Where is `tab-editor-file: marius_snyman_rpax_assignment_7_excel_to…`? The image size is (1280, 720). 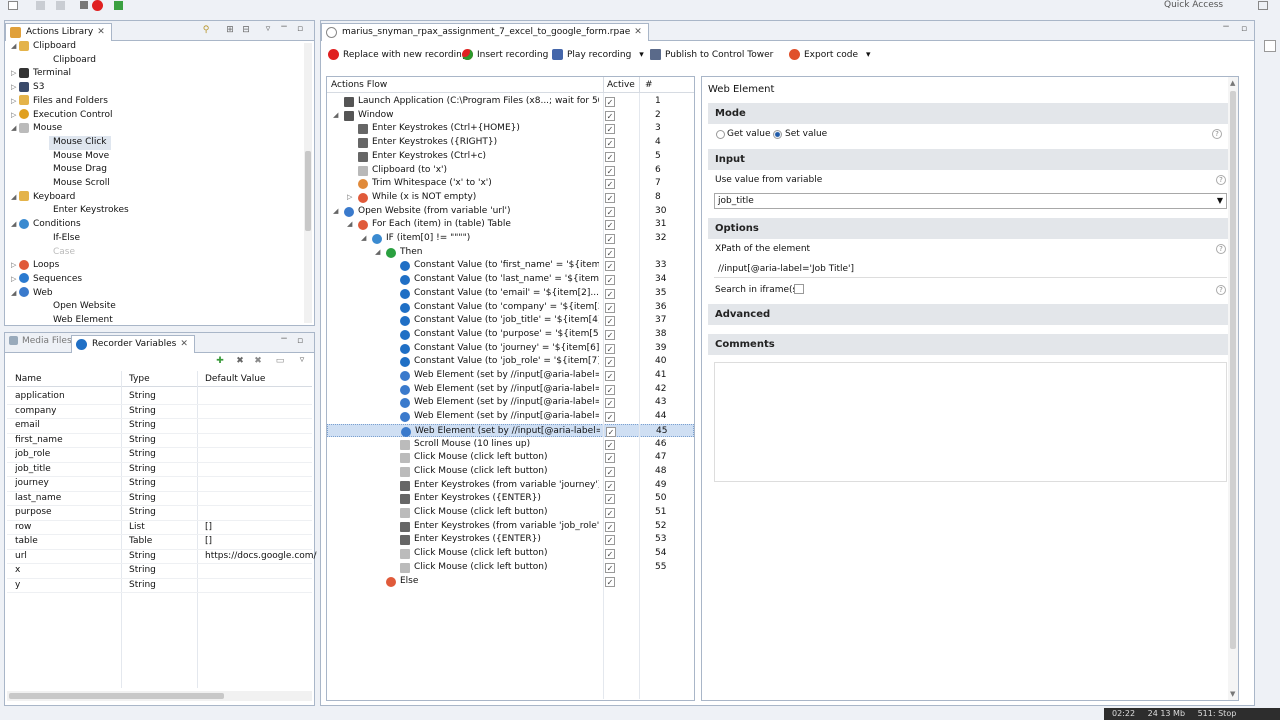 tab-editor-file: marius_snyman_rpax_assignment_7_excel_to… is located at coordinates (485, 32).